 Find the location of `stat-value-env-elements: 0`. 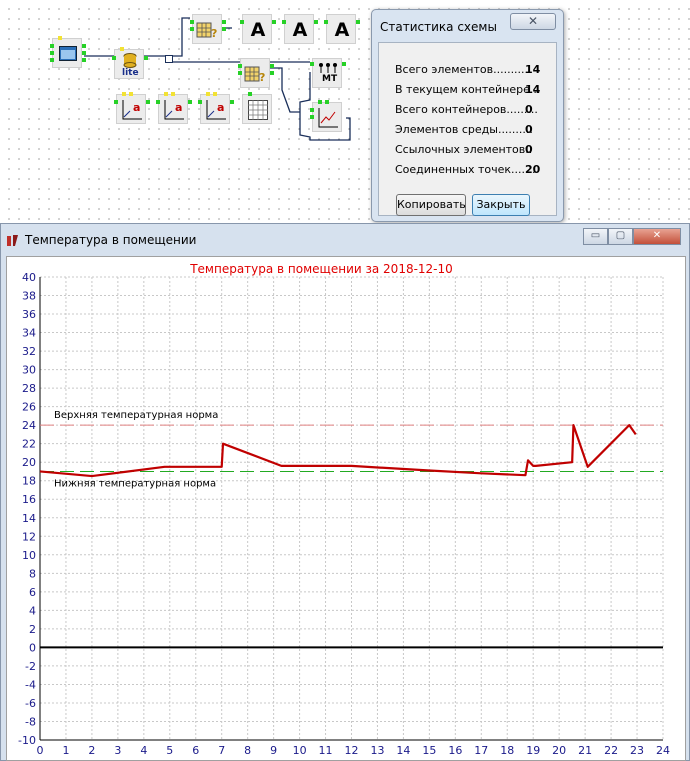

stat-value-env-elements: 0 is located at coordinates (529, 129).